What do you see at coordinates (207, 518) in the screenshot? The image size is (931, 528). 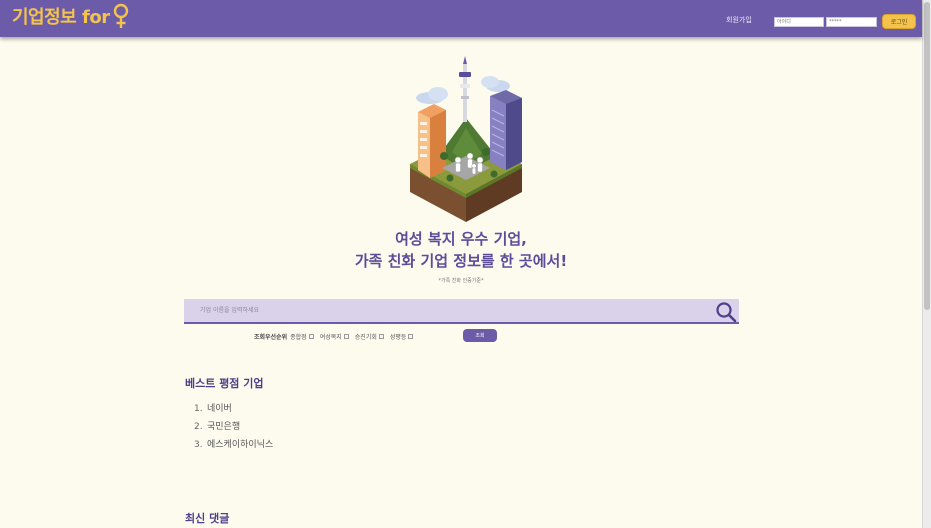 I see `recent-comments-title: 최신 댓글` at bounding box center [207, 518].